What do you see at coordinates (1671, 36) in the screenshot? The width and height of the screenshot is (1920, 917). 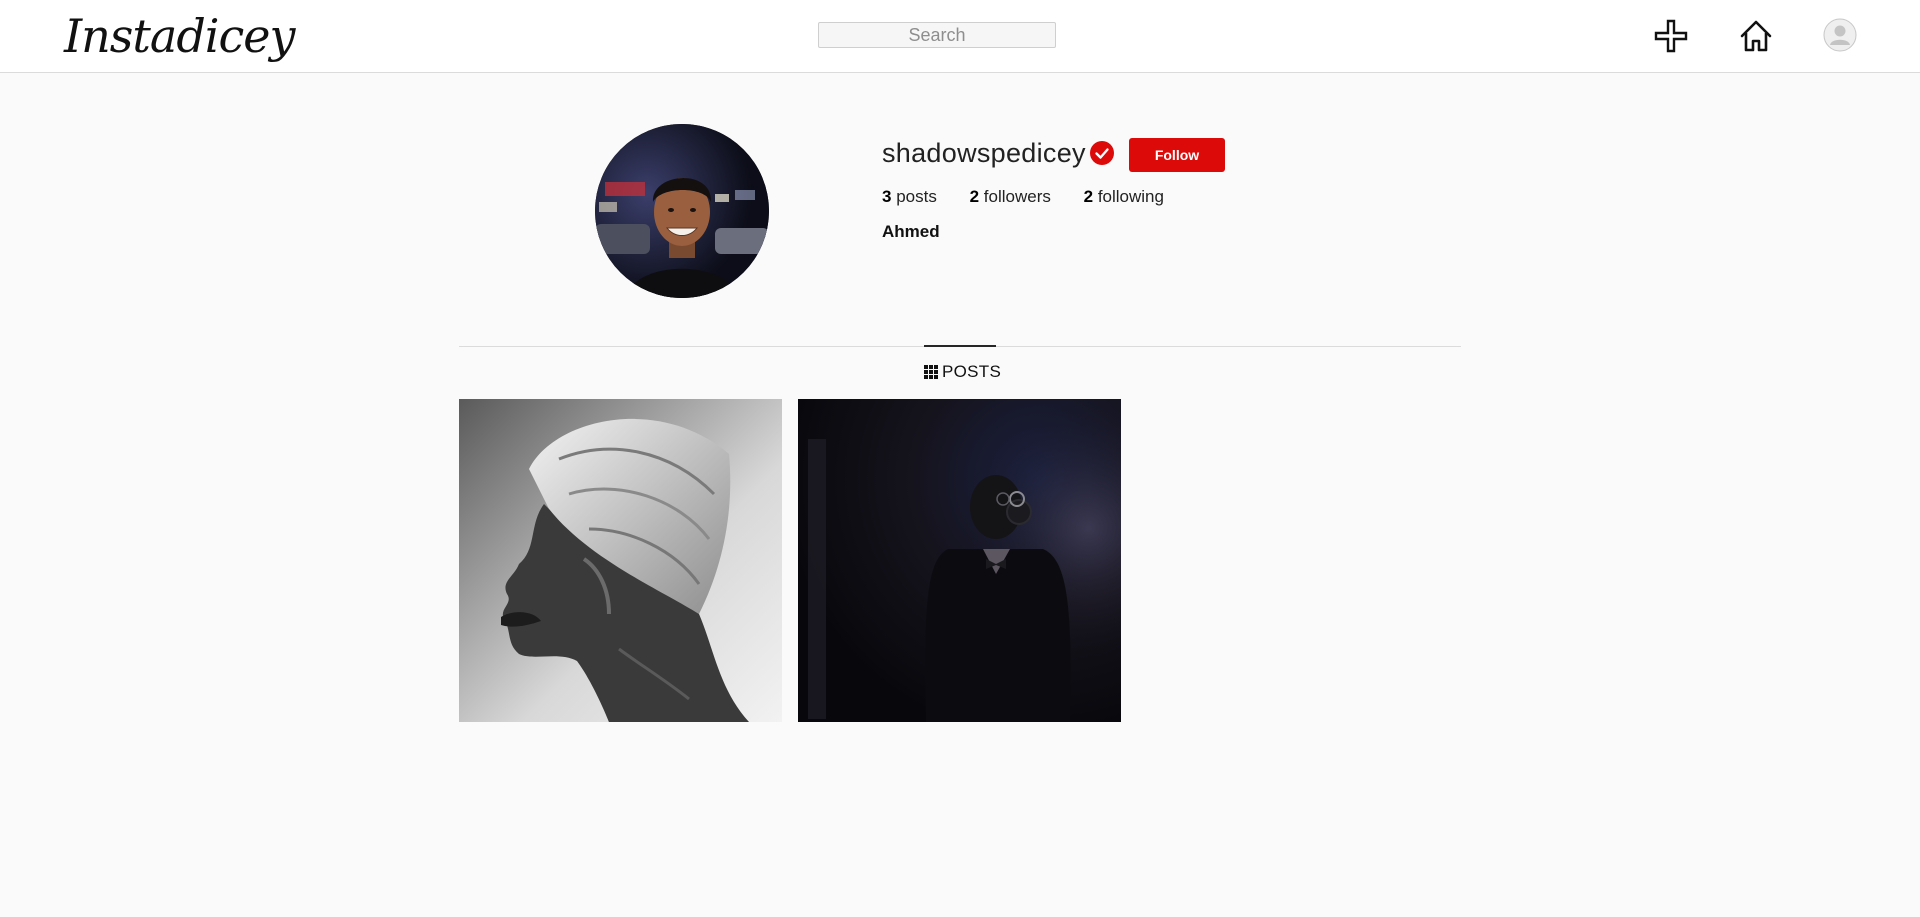 I see `add-post-icon` at bounding box center [1671, 36].